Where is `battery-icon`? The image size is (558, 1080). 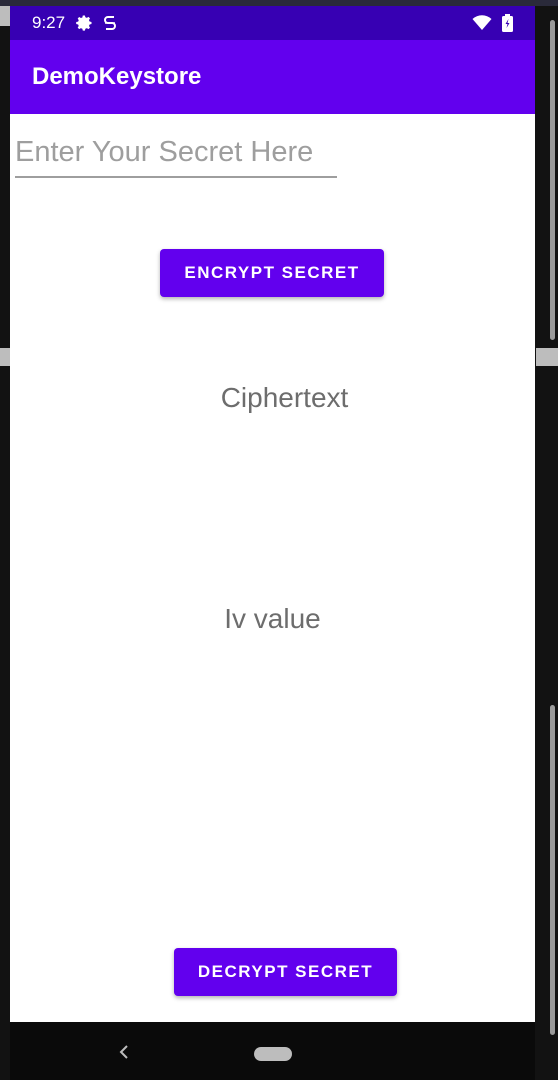
battery-icon is located at coordinates (507, 23).